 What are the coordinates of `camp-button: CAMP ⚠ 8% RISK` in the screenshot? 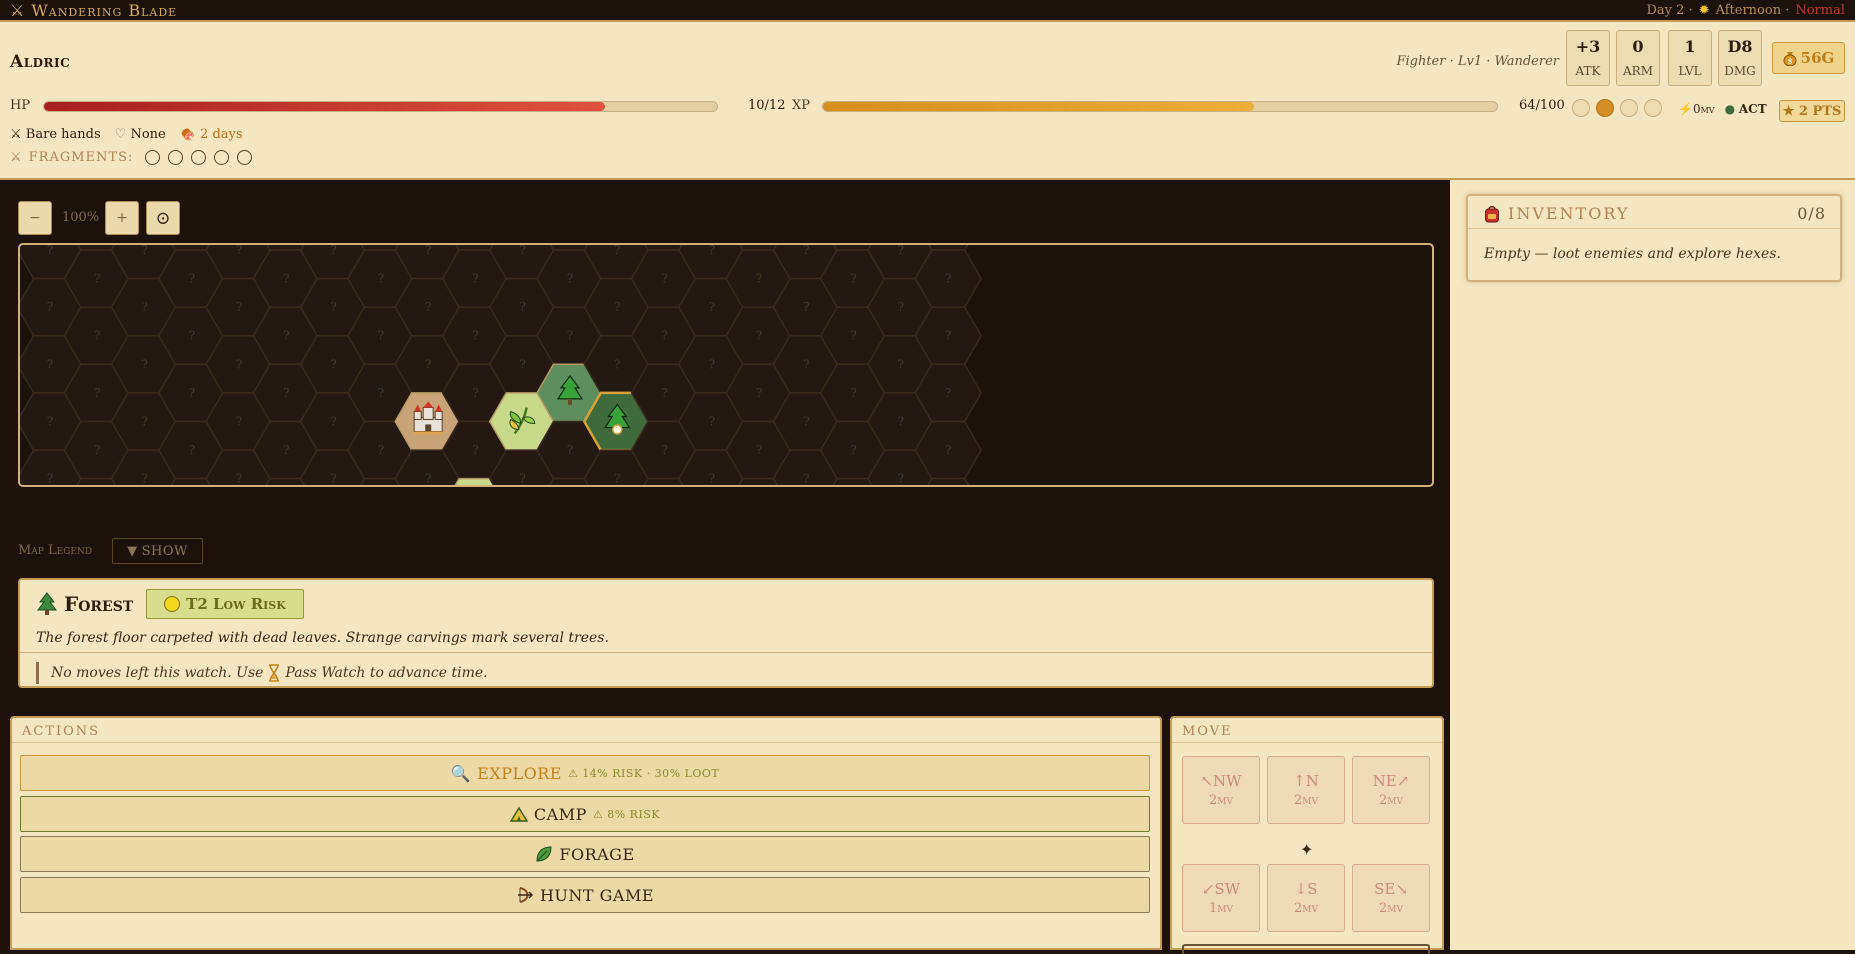 It's located at (585, 814).